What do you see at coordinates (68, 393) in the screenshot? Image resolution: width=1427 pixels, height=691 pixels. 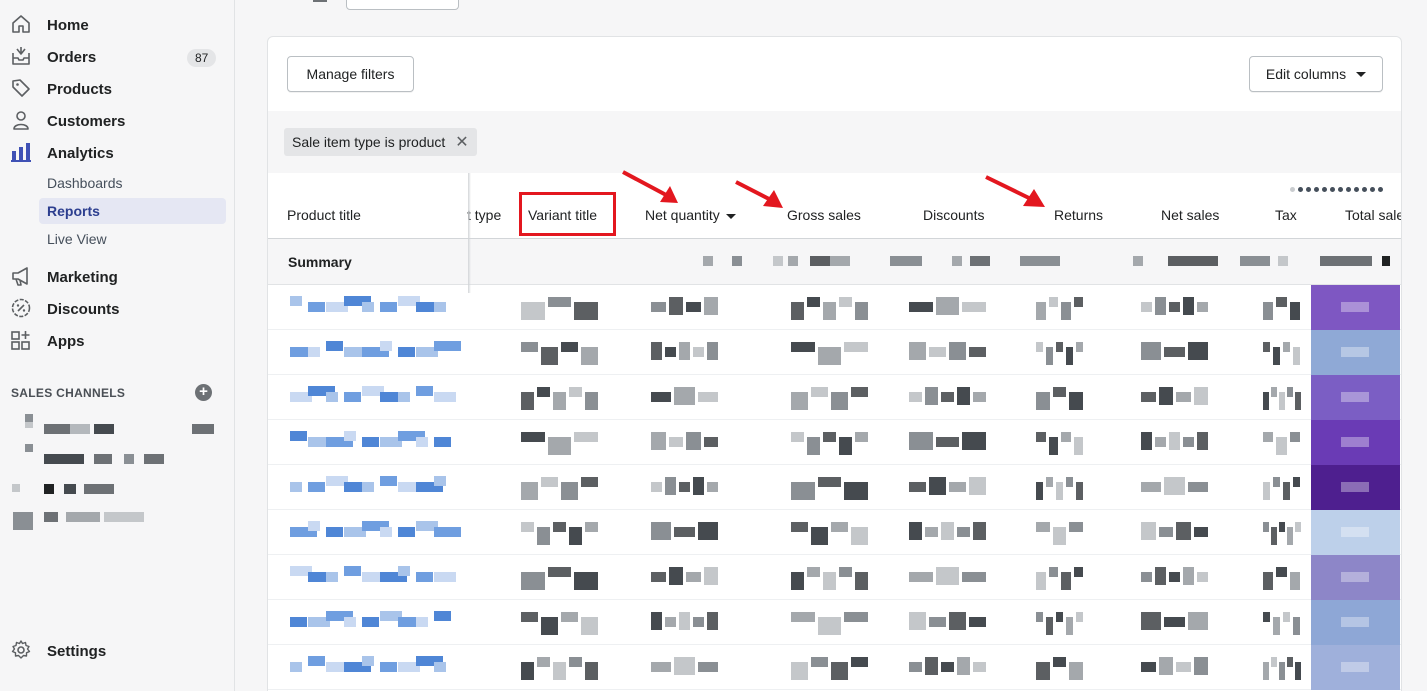 I see `sales-channels-title: SALES CHANNELS` at bounding box center [68, 393].